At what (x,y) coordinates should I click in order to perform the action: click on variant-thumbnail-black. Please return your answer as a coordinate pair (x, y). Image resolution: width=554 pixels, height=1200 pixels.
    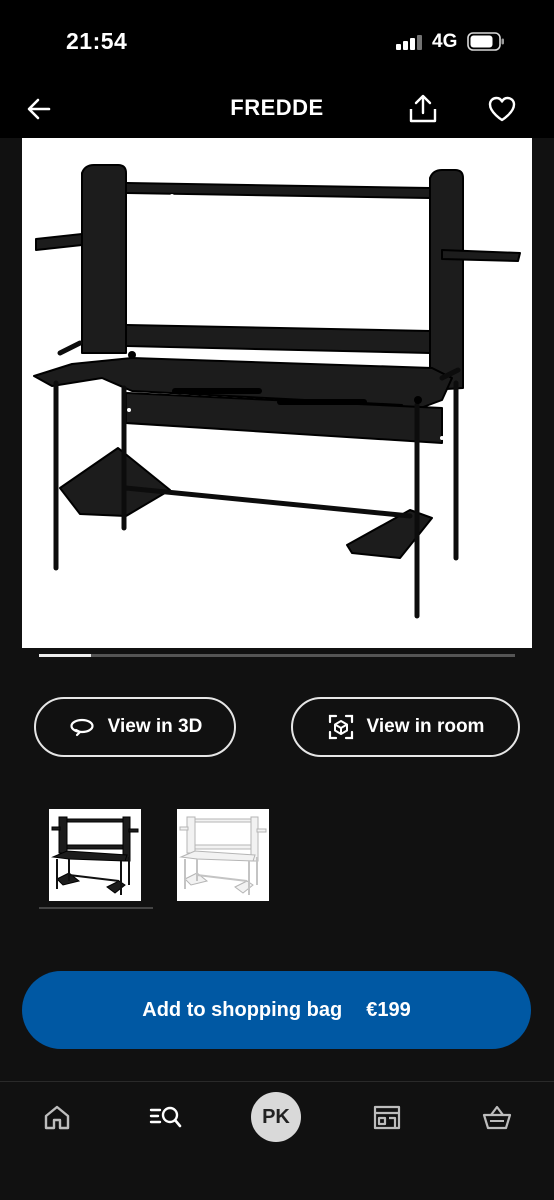
    Looking at the image, I should click on (95, 855).